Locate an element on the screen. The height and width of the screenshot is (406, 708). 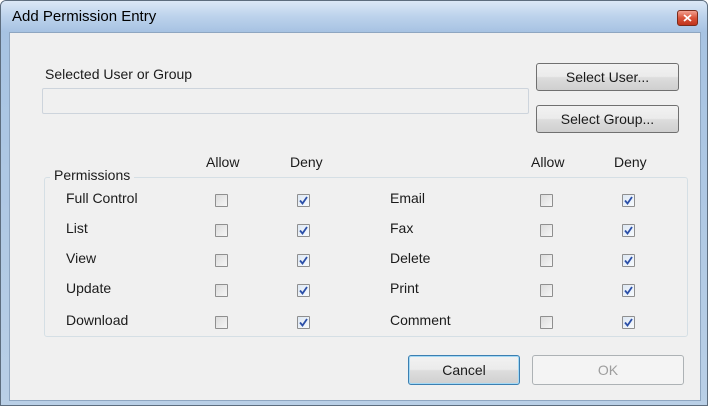
allow-header-right: Allow is located at coordinates (548, 162).